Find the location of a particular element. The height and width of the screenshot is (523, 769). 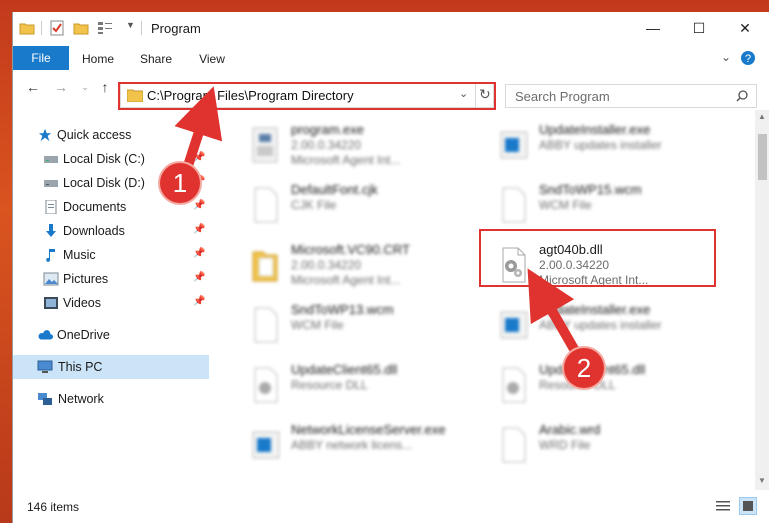

folder-icon is located at coordinates (27, 28).